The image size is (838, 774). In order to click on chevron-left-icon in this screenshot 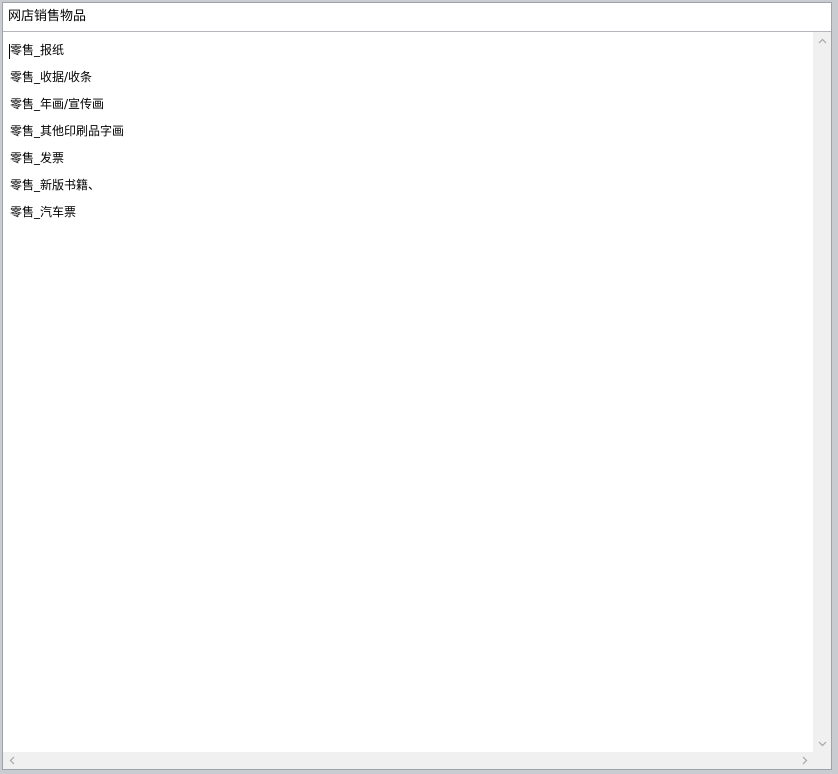, I will do `click(11, 760)`.